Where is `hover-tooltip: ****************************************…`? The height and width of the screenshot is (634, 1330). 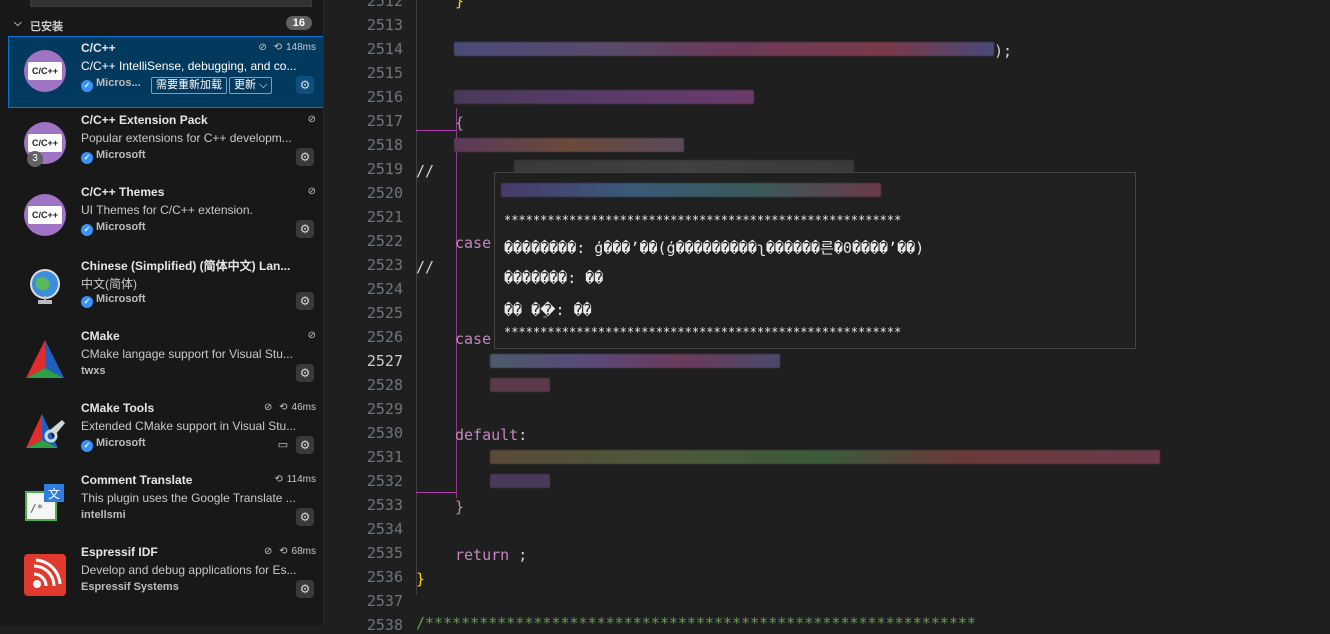
hover-tooltip: ****************************************… is located at coordinates (815, 260).